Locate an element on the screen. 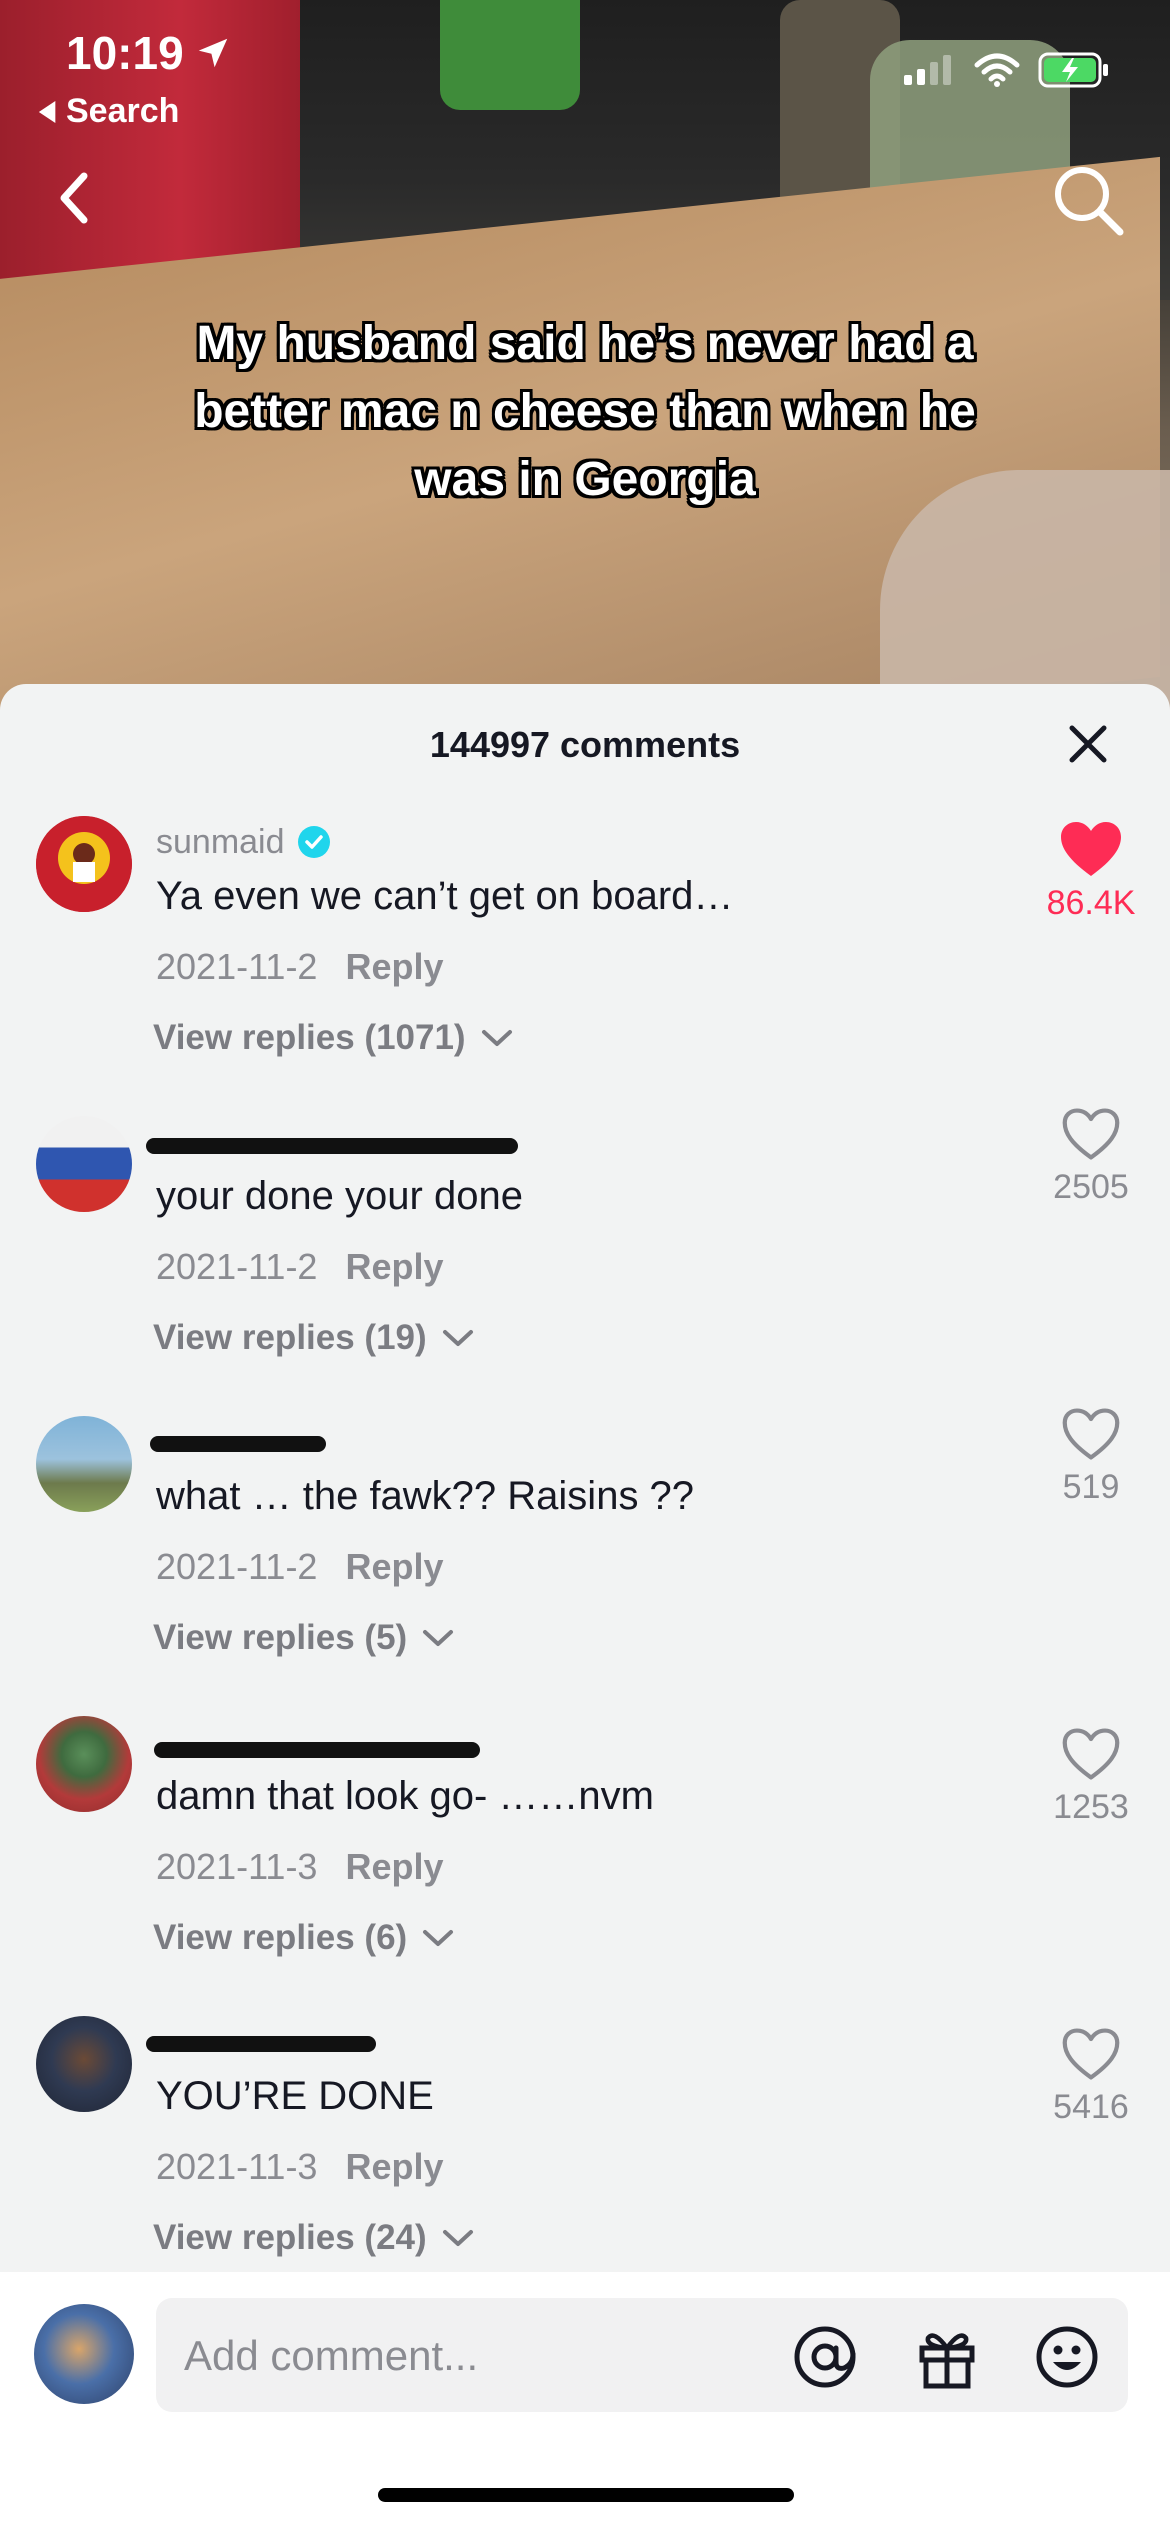  emoji-icon is located at coordinates (1067, 2357).